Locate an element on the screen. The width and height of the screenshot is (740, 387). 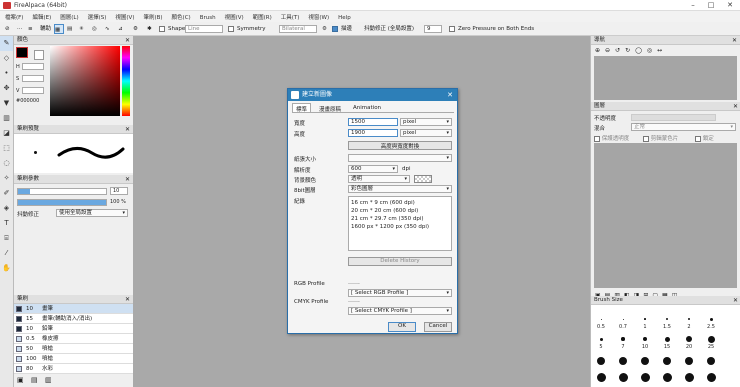
outline-checkbox is located at coordinates (335, 29).